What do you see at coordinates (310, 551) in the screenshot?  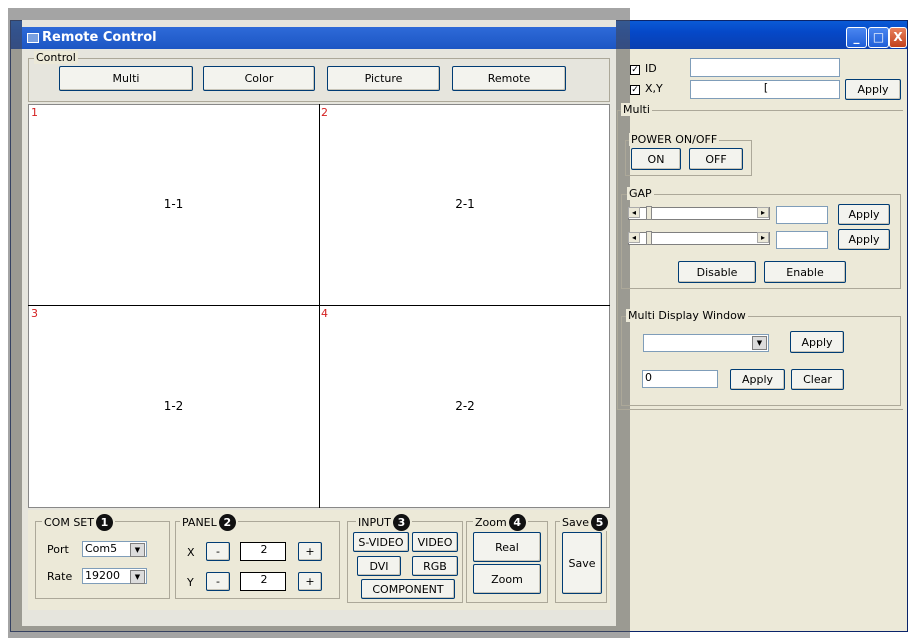 I see `x-plus-button: +` at bounding box center [310, 551].